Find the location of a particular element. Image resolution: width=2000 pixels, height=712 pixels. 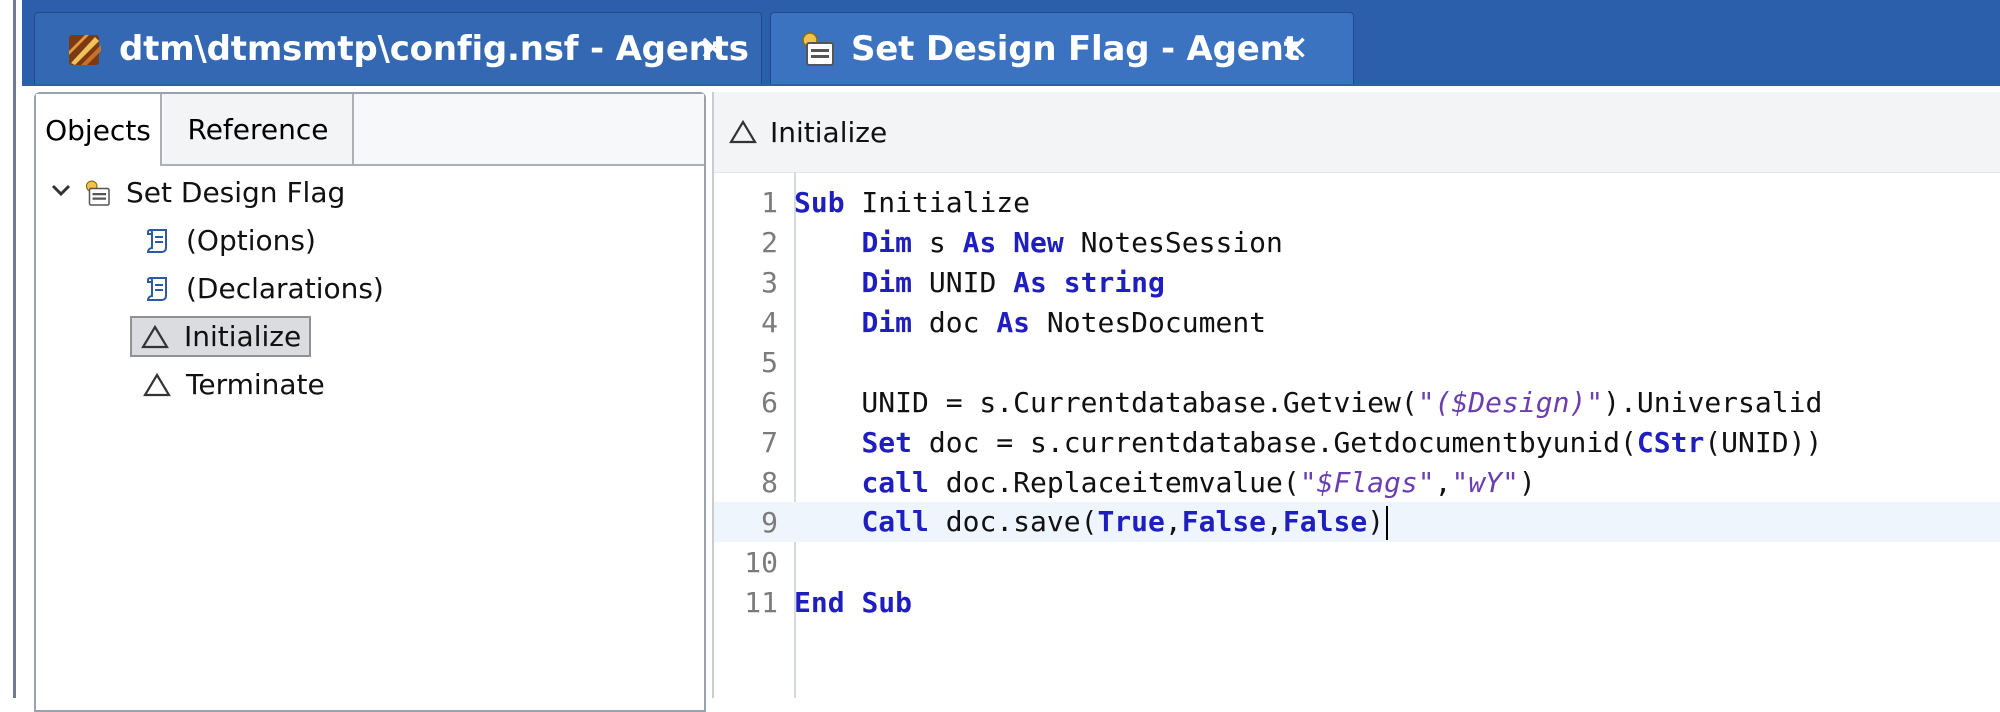

chevron-down-icon is located at coordinates (61, 193).